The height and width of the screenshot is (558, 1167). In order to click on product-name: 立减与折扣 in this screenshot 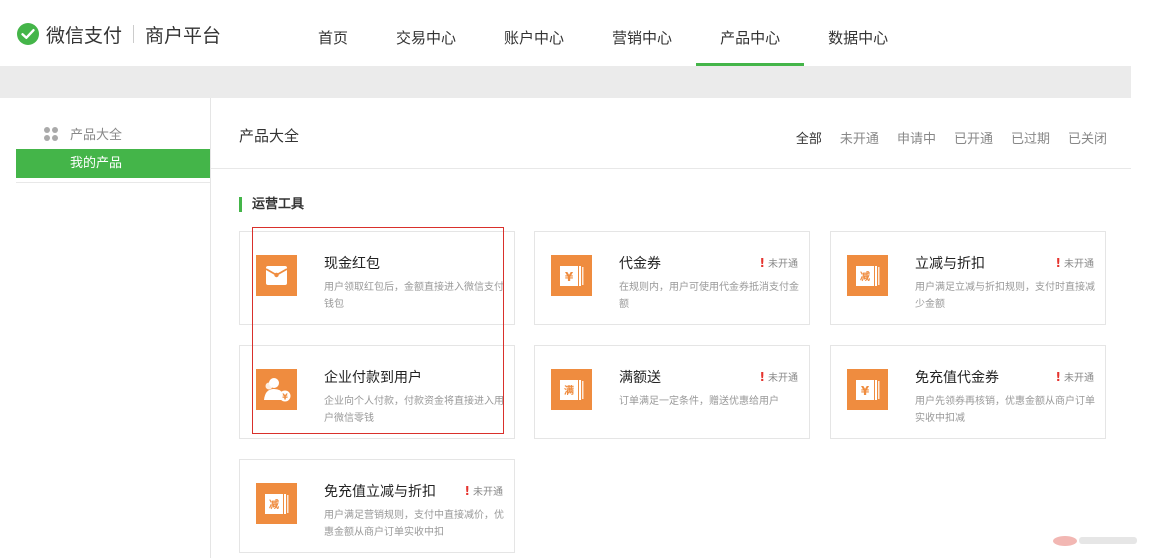, I will do `click(950, 264)`.